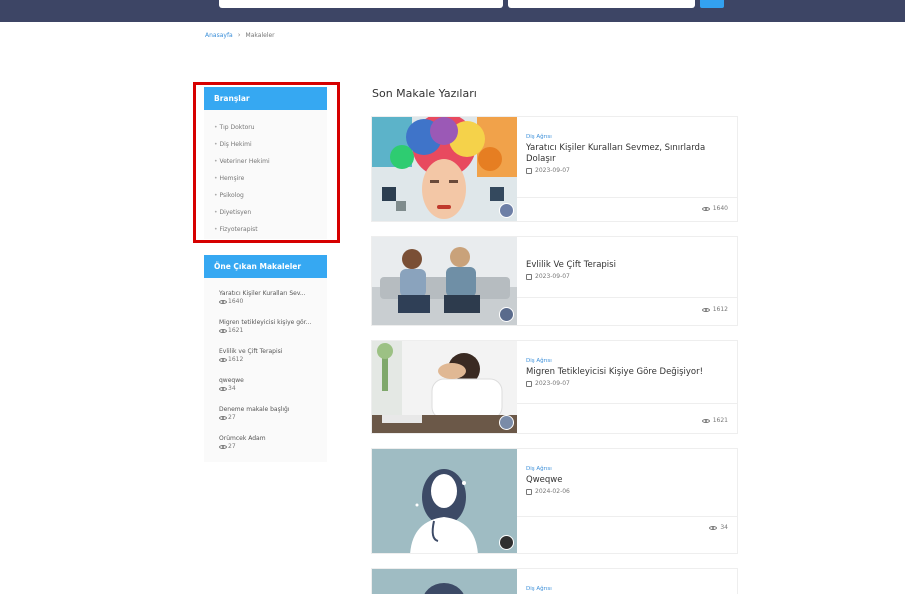  I want to click on search-input, so click(361, 4).